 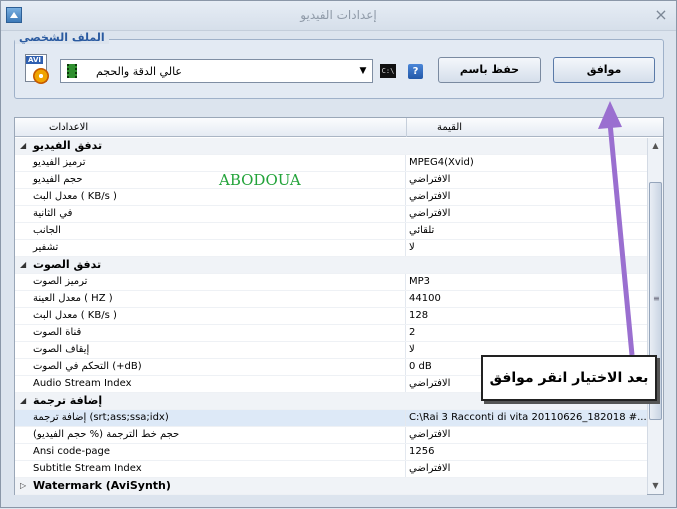 I want to click on table-row: الجانب تلقائي, so click(x=331, y=231).